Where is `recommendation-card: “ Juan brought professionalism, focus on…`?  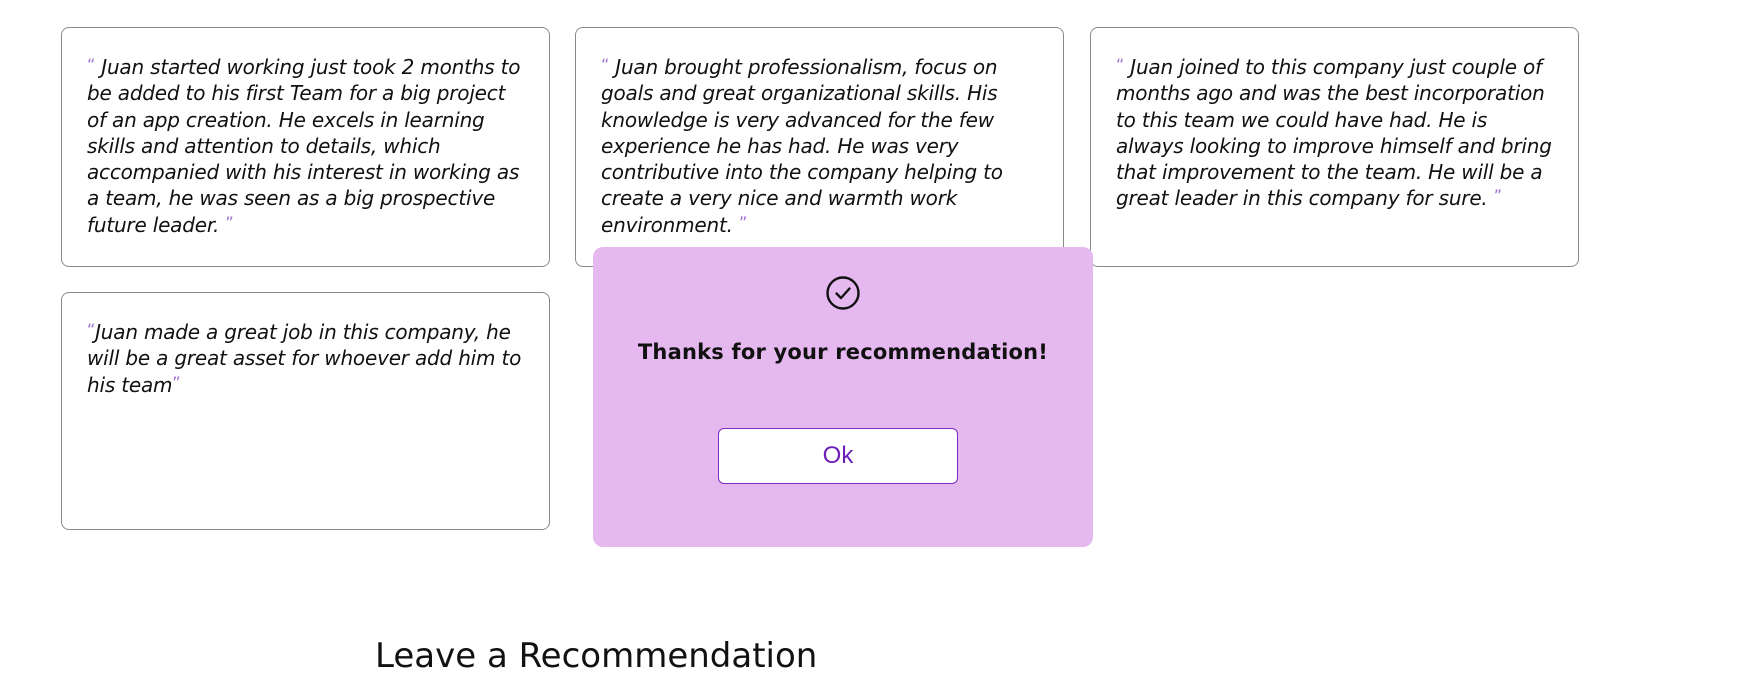 recommendation-card: “ Juan brought professionalism, focus on… is located at coordinates (819, 147).